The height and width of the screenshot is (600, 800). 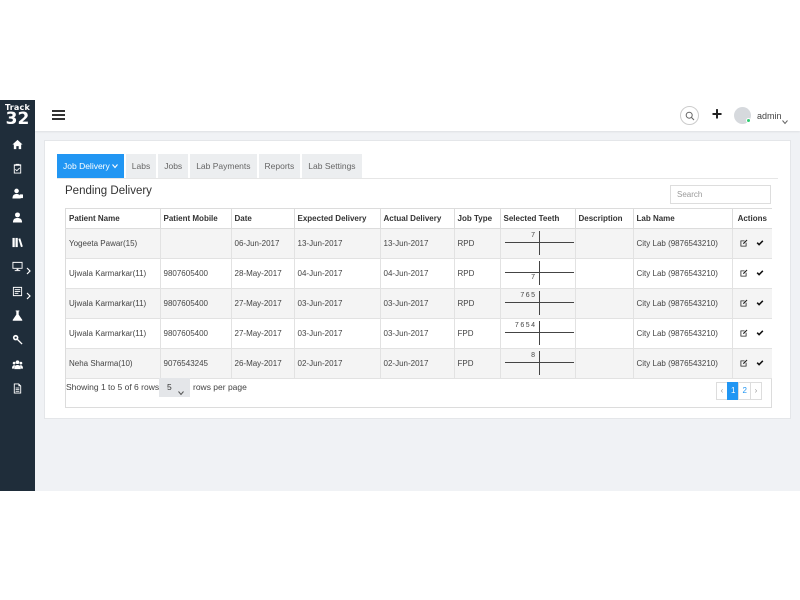 What do you see at coordinates (58, 115) in the screenshot?
I see `hamburger-menu-icon` at bounding box center [58, 115].